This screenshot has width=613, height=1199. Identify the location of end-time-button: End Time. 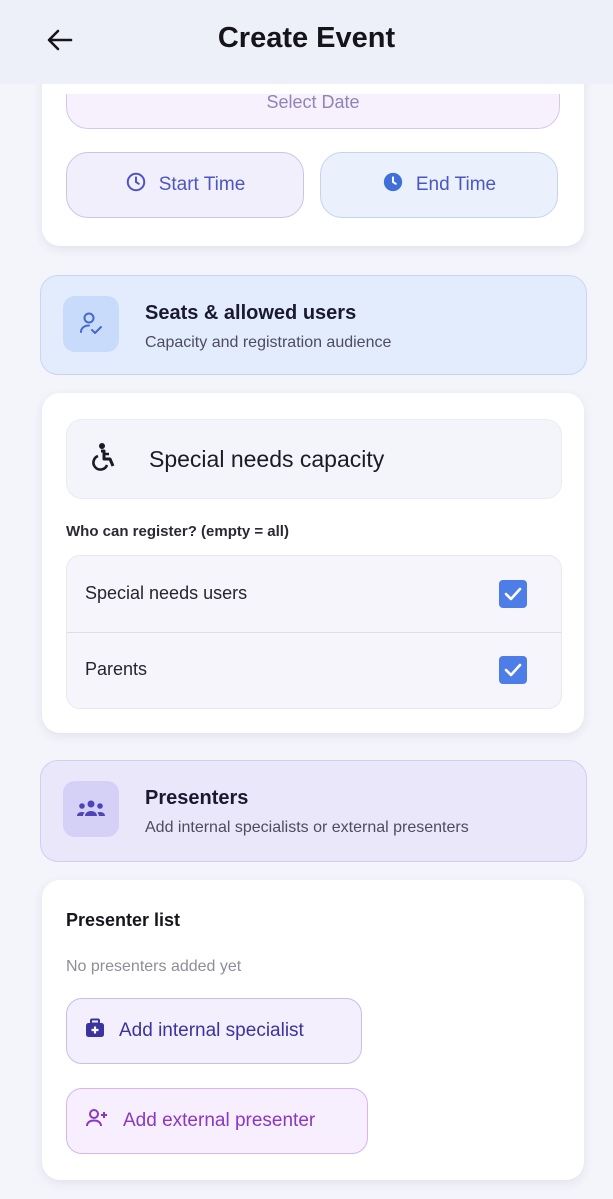
(439, 185).